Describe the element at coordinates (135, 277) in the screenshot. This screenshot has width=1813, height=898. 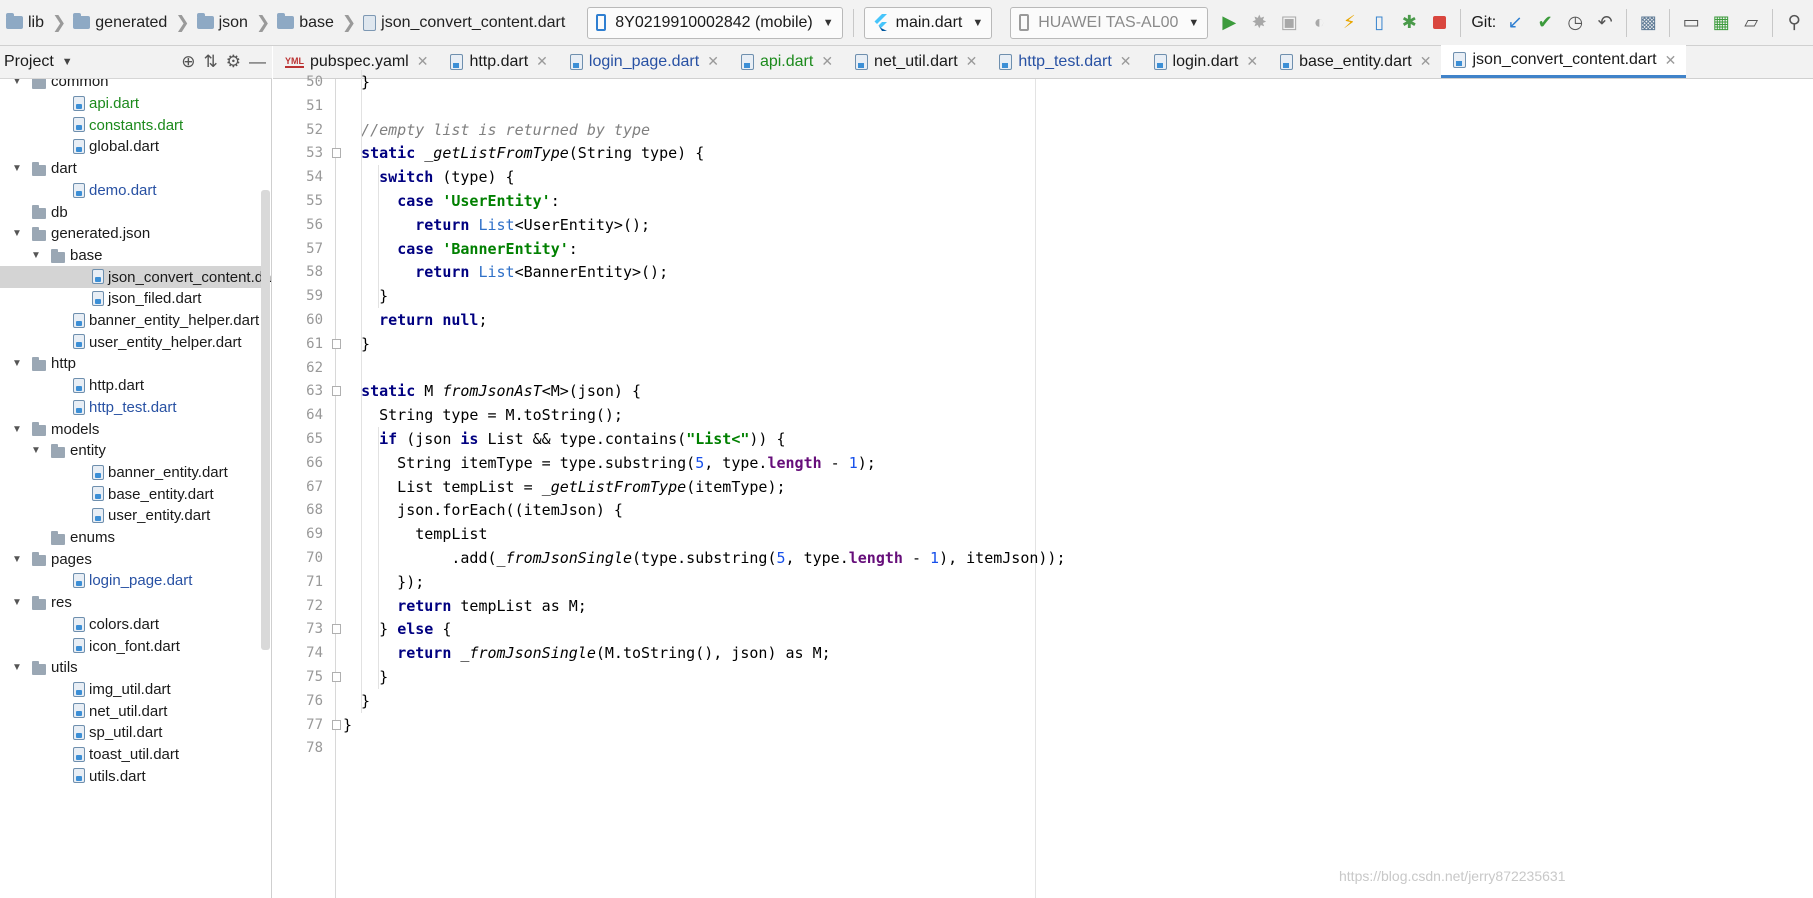
I see `tree-file: json_convert_content.dart` at that location.